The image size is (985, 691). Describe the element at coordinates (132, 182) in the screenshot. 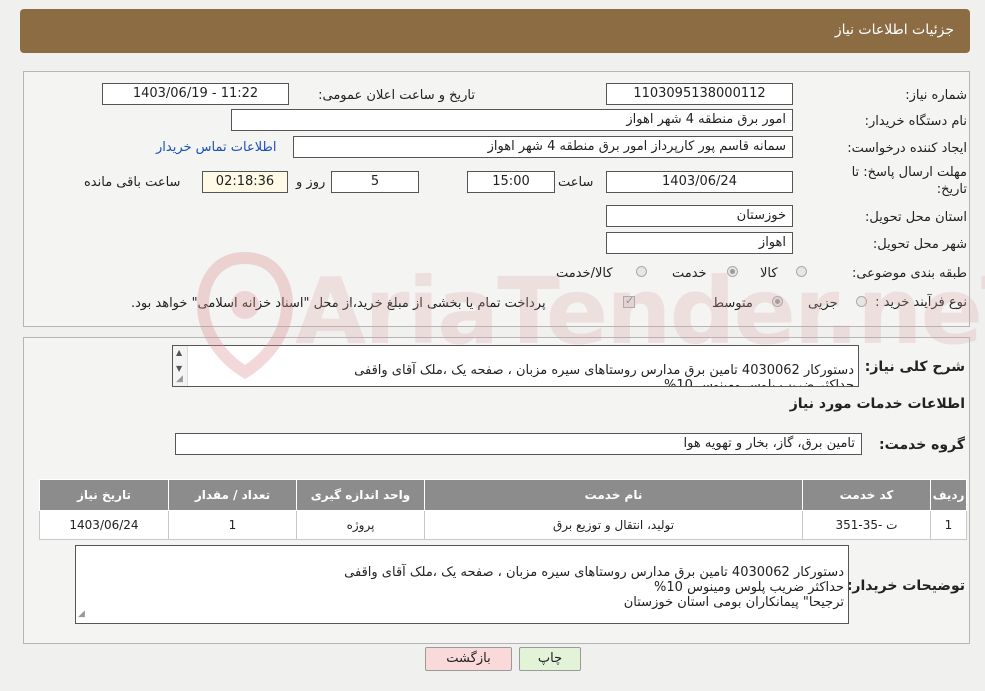

I see `remaining-label: ساعت باقی مانده` at that location.